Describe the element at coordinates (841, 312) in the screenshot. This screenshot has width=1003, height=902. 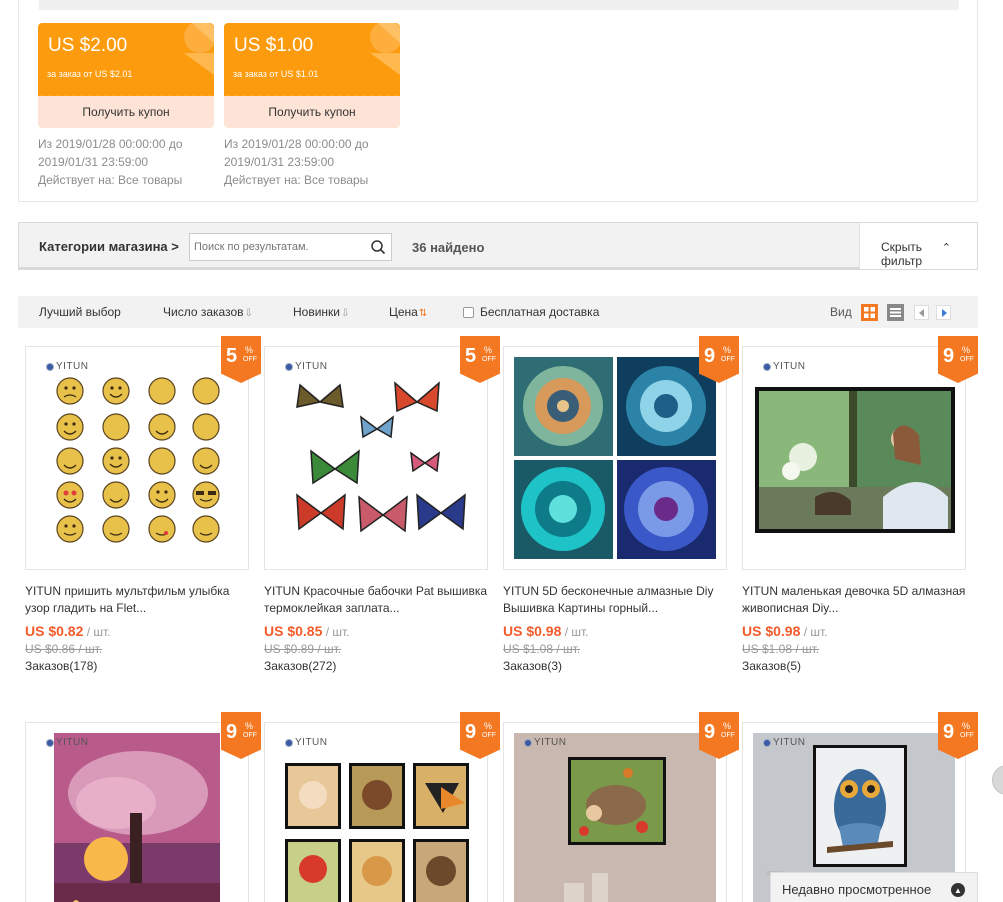
I see `view-label: Вид` at that location.